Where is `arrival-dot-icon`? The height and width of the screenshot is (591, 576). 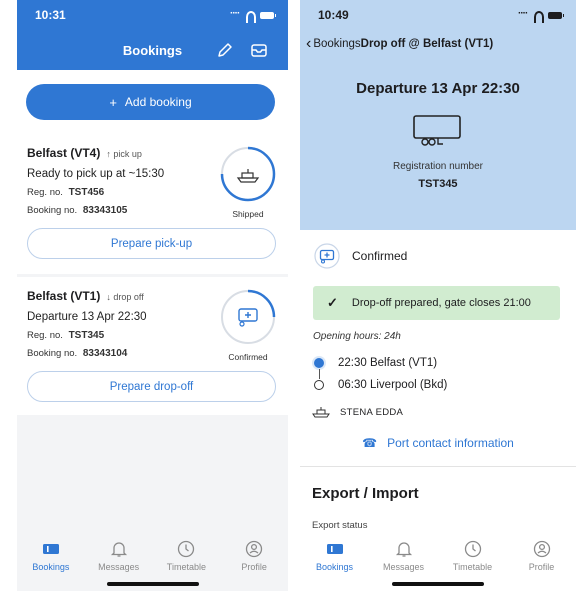
arrival-dot-icon is located at coordinates (319, 385).